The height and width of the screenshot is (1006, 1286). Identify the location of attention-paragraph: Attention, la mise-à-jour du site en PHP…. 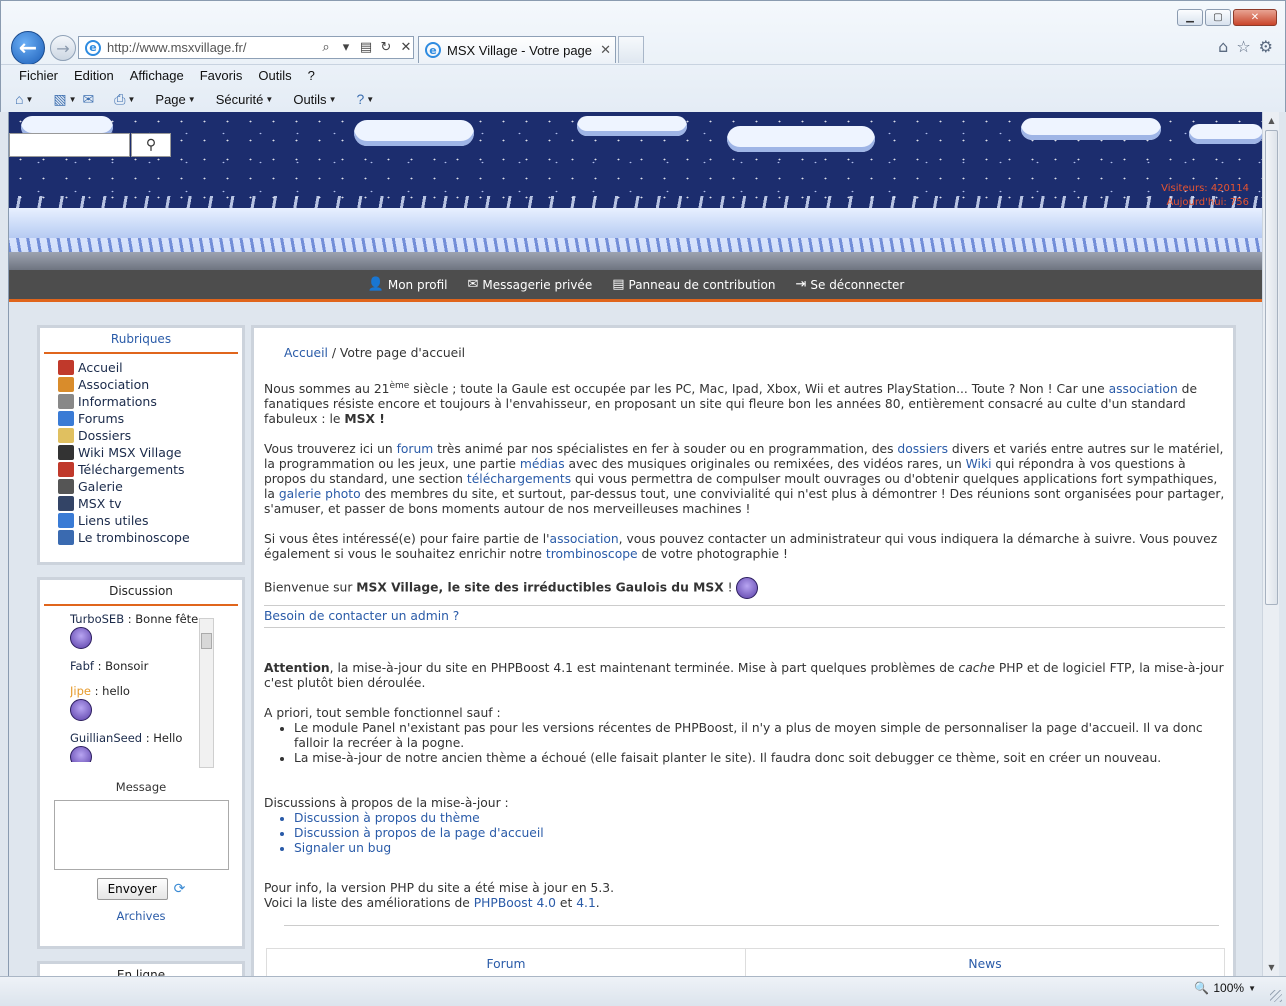
(744, 676).